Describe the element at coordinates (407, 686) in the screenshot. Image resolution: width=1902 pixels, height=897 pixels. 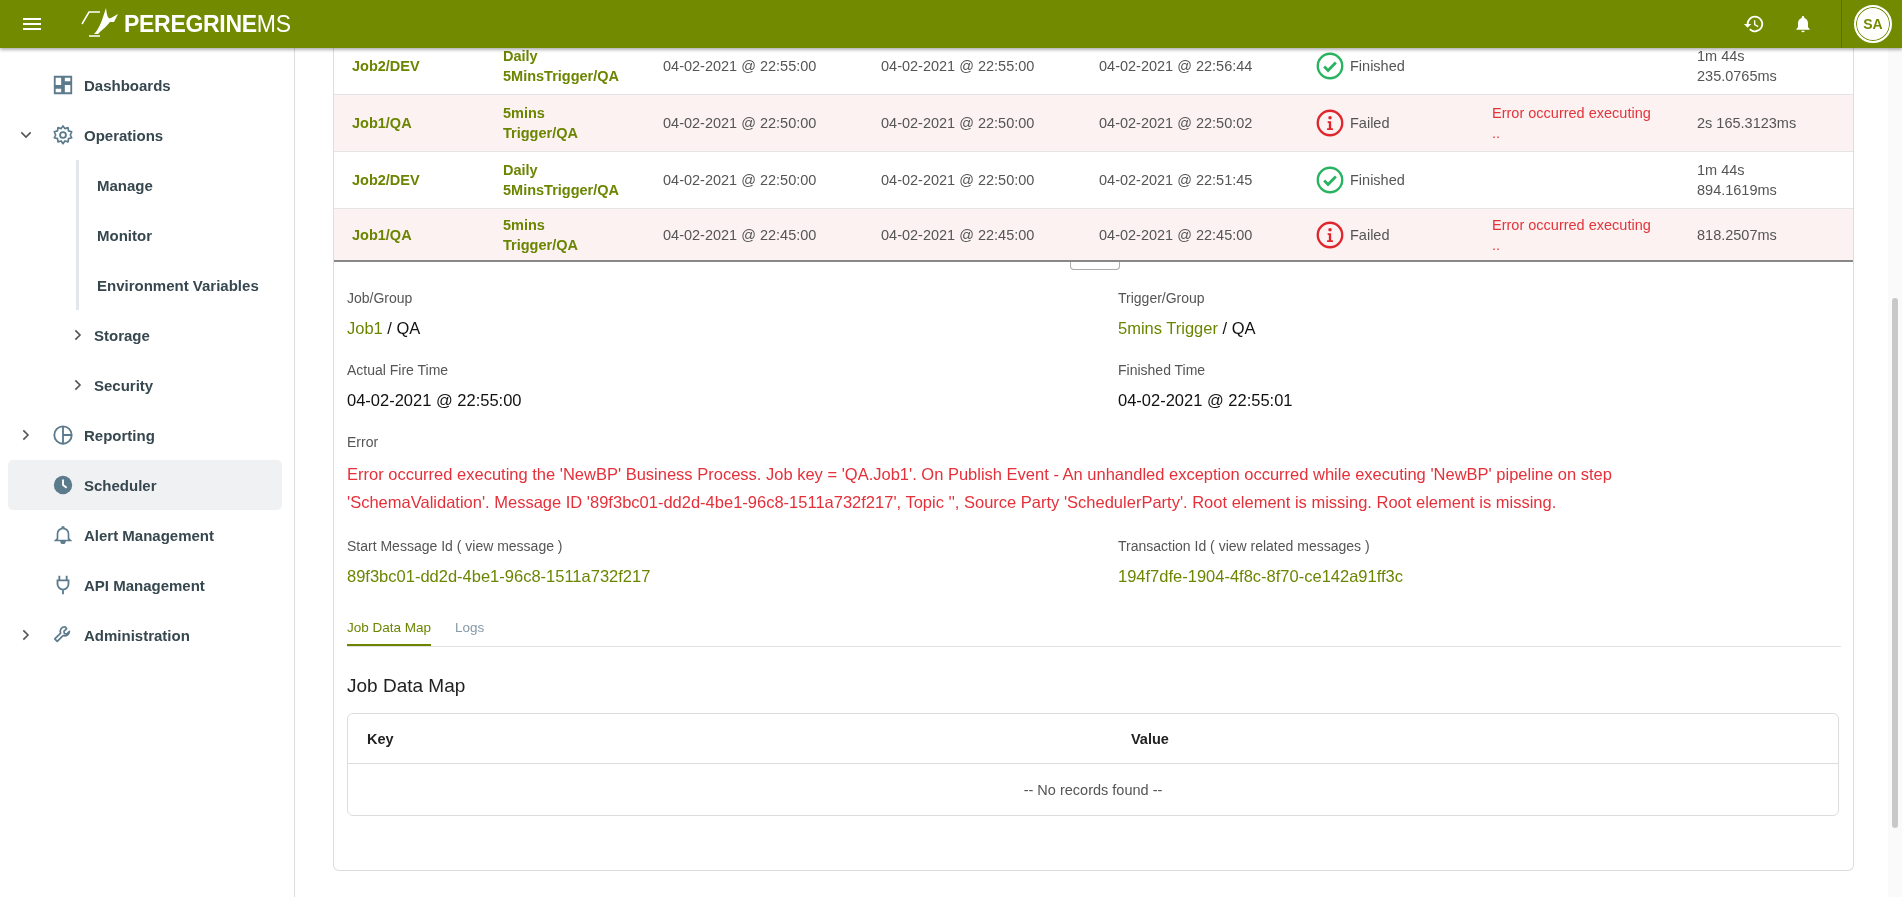
I see `section-title: Job Data Map` at that location.